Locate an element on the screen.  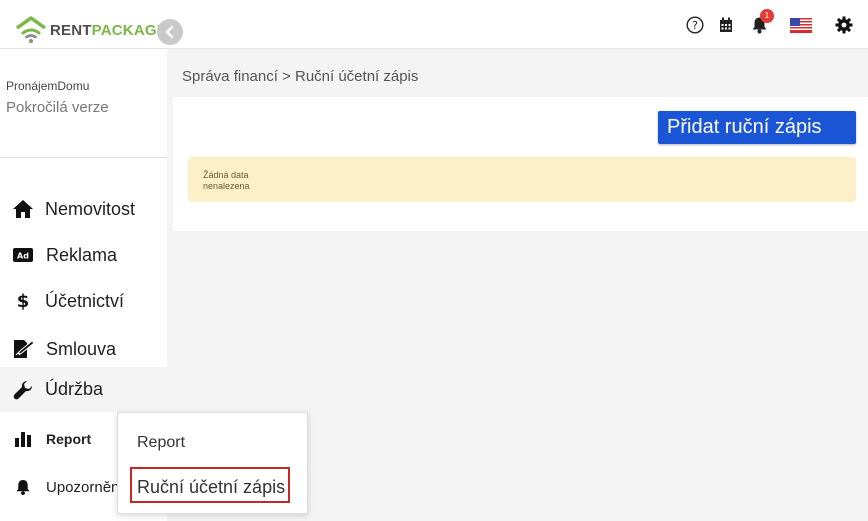
logo-wifi-house-icon is located at coordinates (31, 29).